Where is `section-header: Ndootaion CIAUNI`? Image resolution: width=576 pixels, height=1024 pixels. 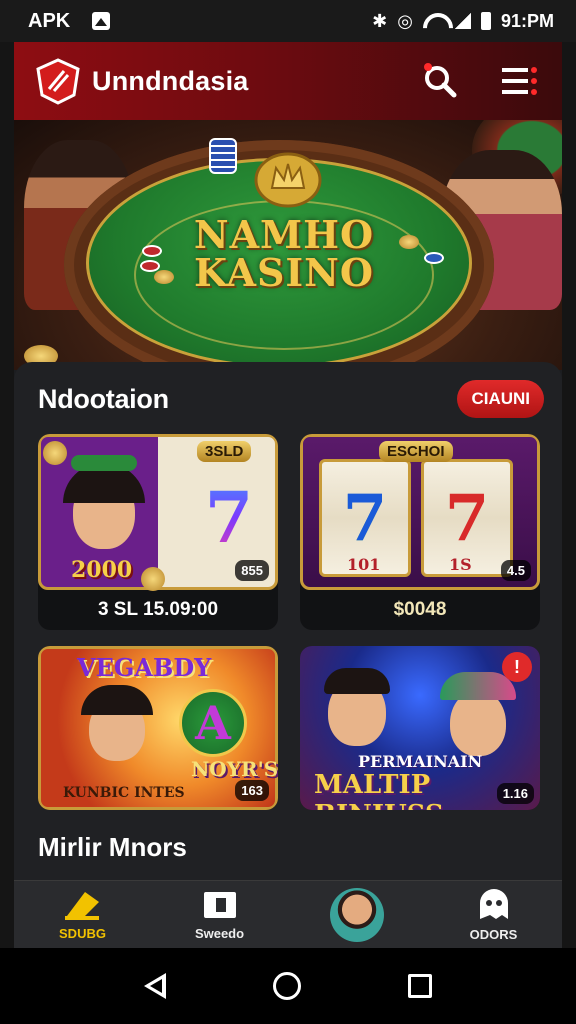
section-header: Ndootaion CIAUNI is located at coordinates (291, 399).